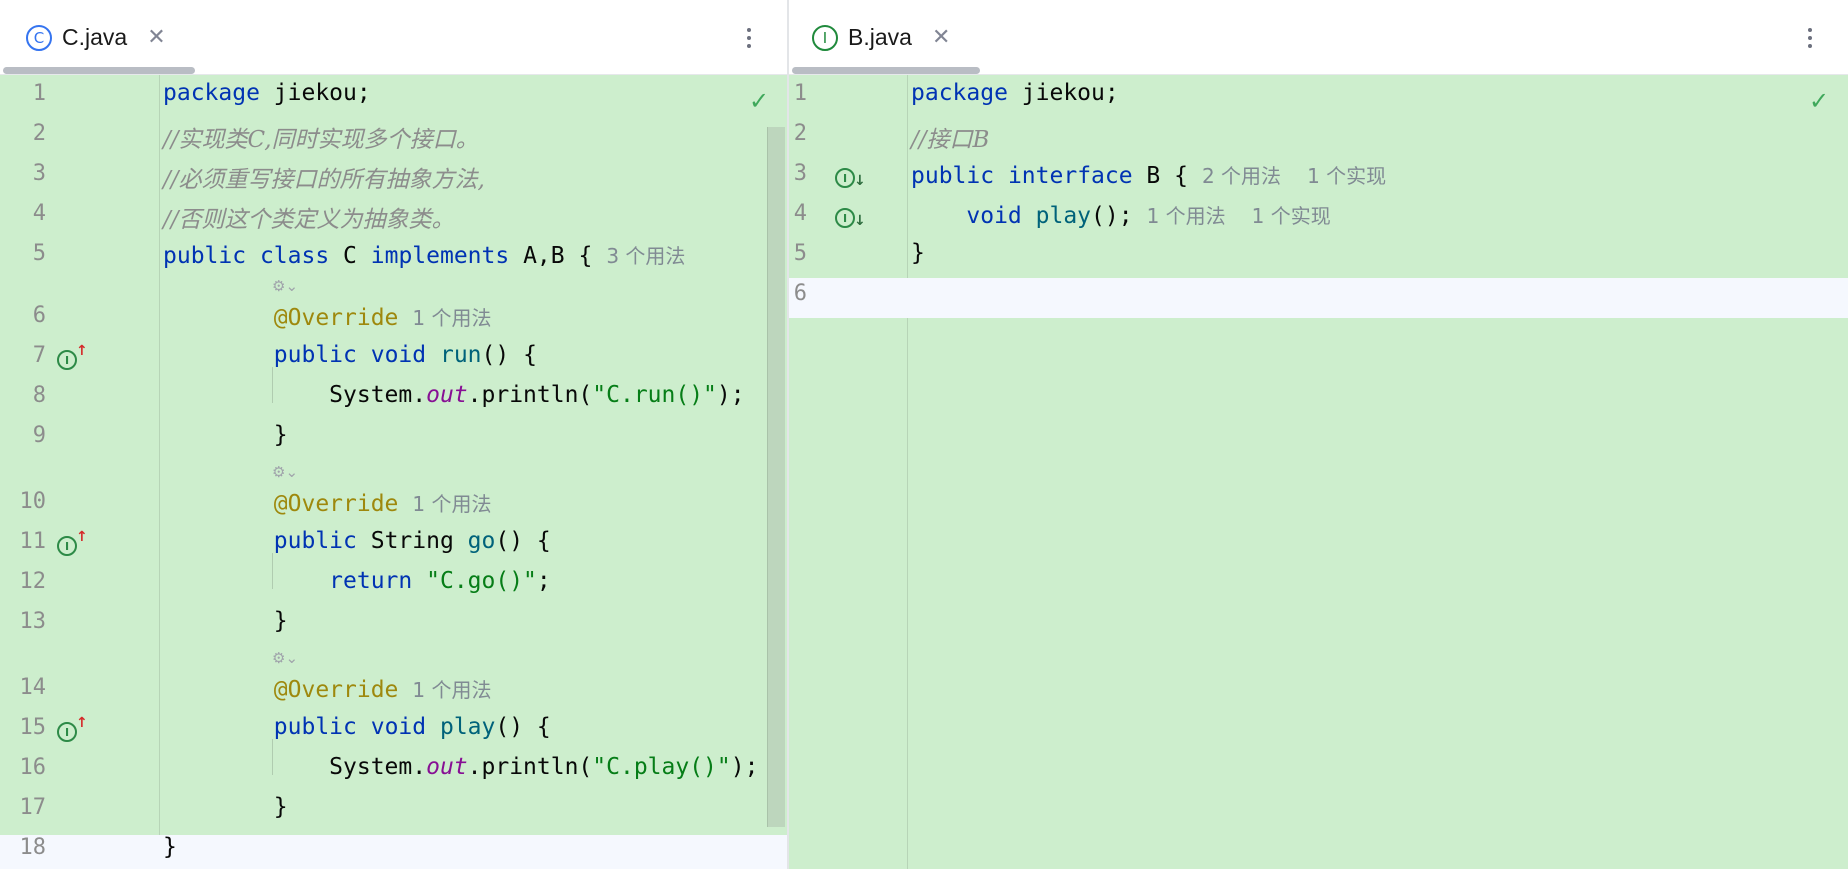 Image resolution: width=1848 pixels, height=869 pixels. Describe the element at coordinates (907, 472) in the screenshot. I see `gutter-divider` at that location.